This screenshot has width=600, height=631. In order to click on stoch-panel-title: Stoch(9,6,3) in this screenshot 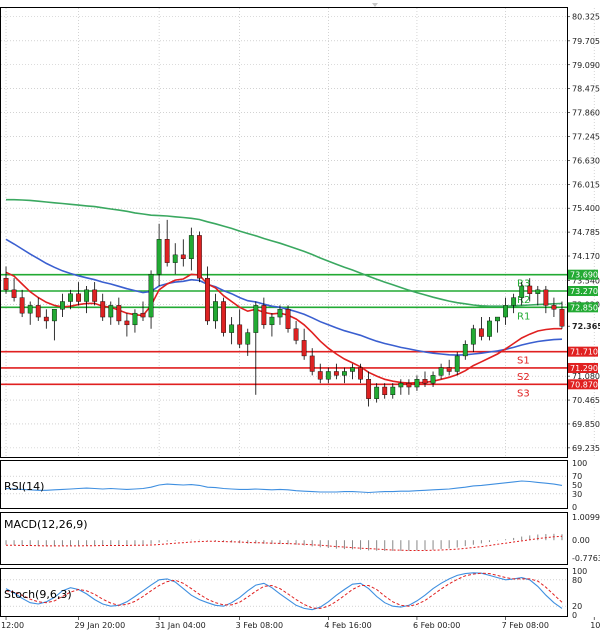, I will do `click(38, 594)`.